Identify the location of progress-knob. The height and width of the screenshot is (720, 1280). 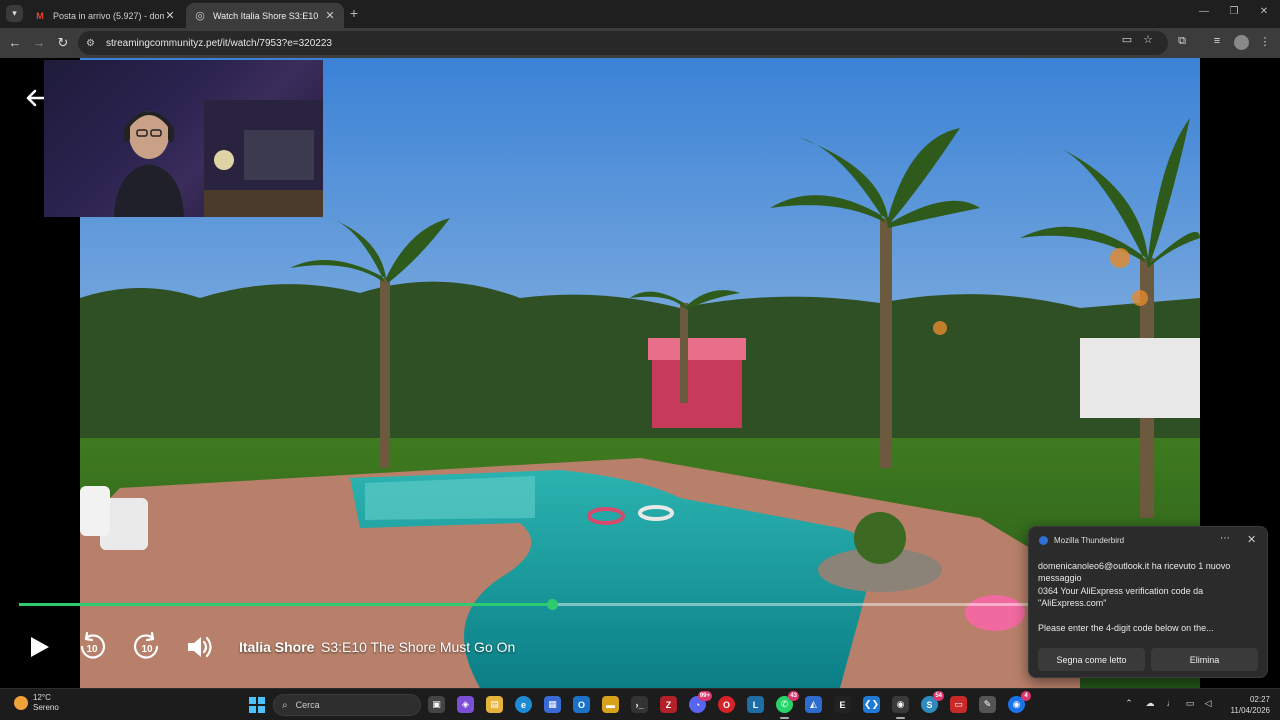
(553, 604).